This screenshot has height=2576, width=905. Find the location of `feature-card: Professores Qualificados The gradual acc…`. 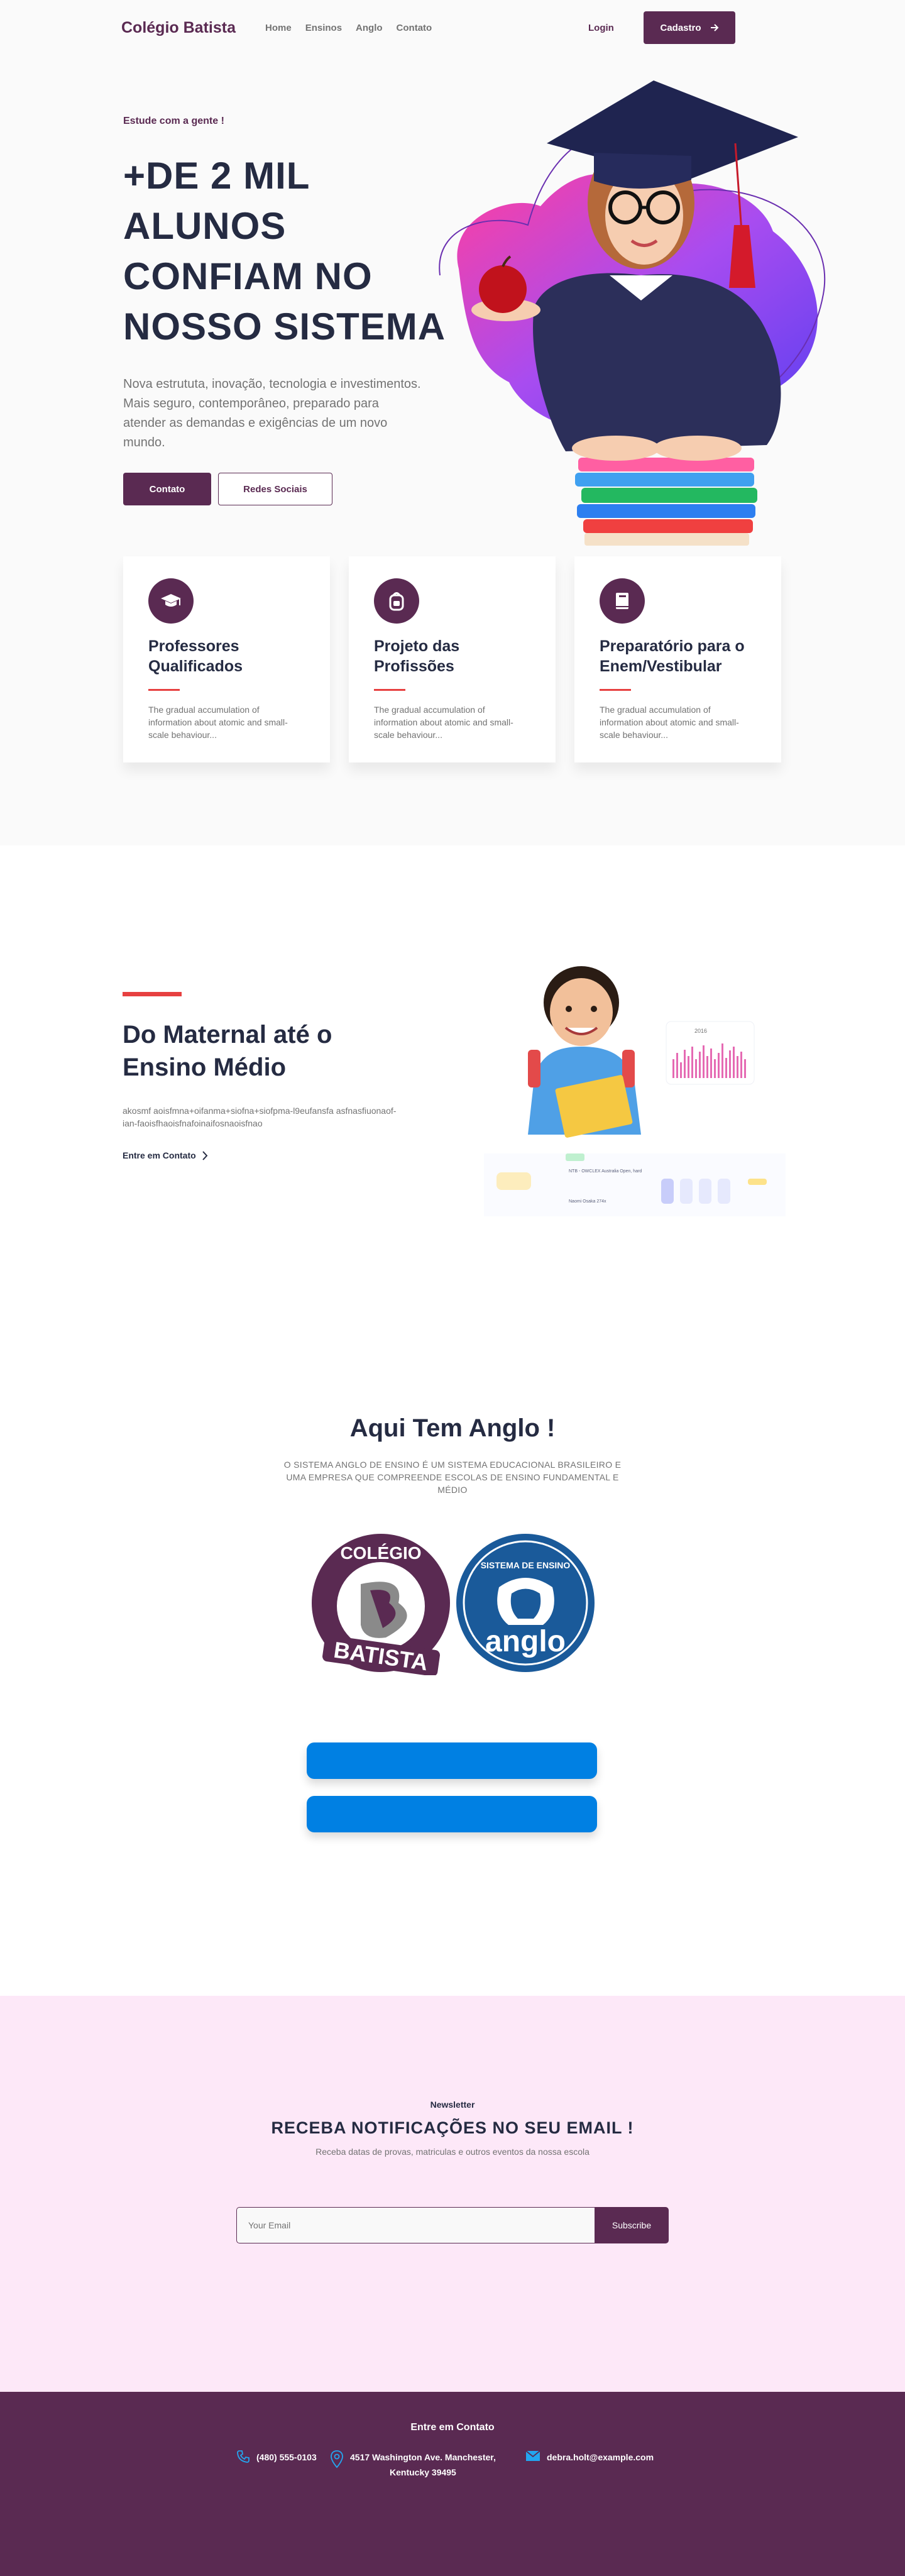

feature-card: Professores Qualificados The gradual acc… is located at coordinates (226, 659).